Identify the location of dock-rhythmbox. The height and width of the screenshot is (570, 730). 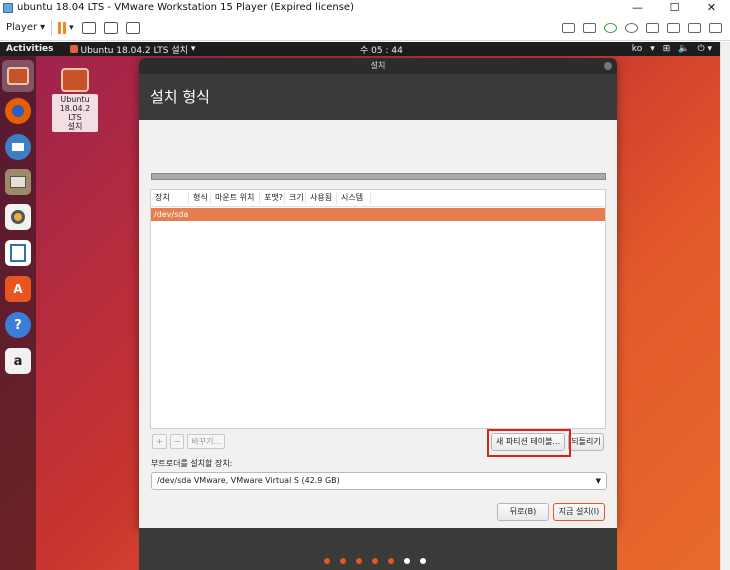
(18, 217).